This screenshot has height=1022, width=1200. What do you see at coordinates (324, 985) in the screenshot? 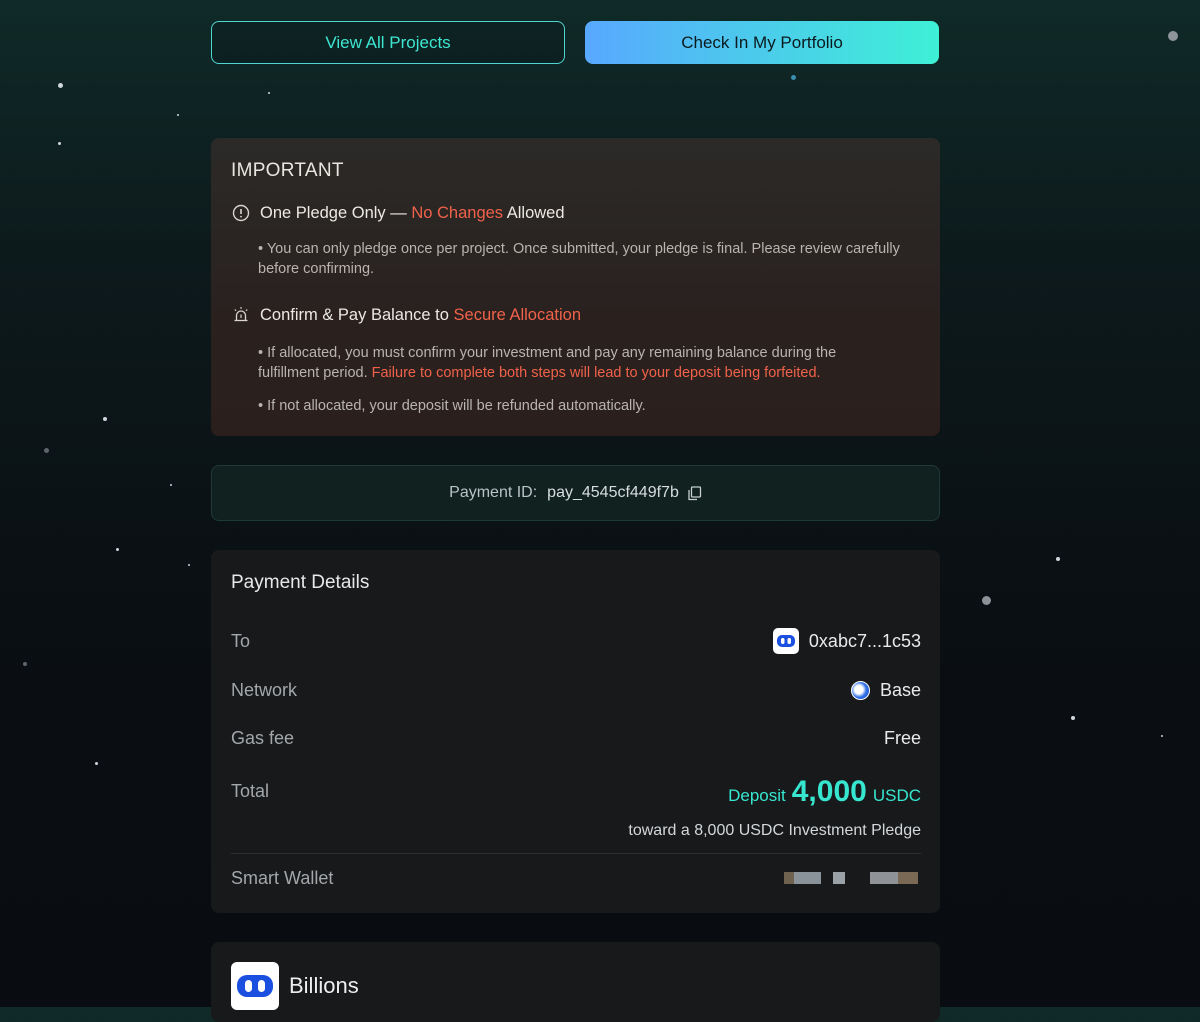
I see `project-name: Billions` at bounding box center [324, 985].